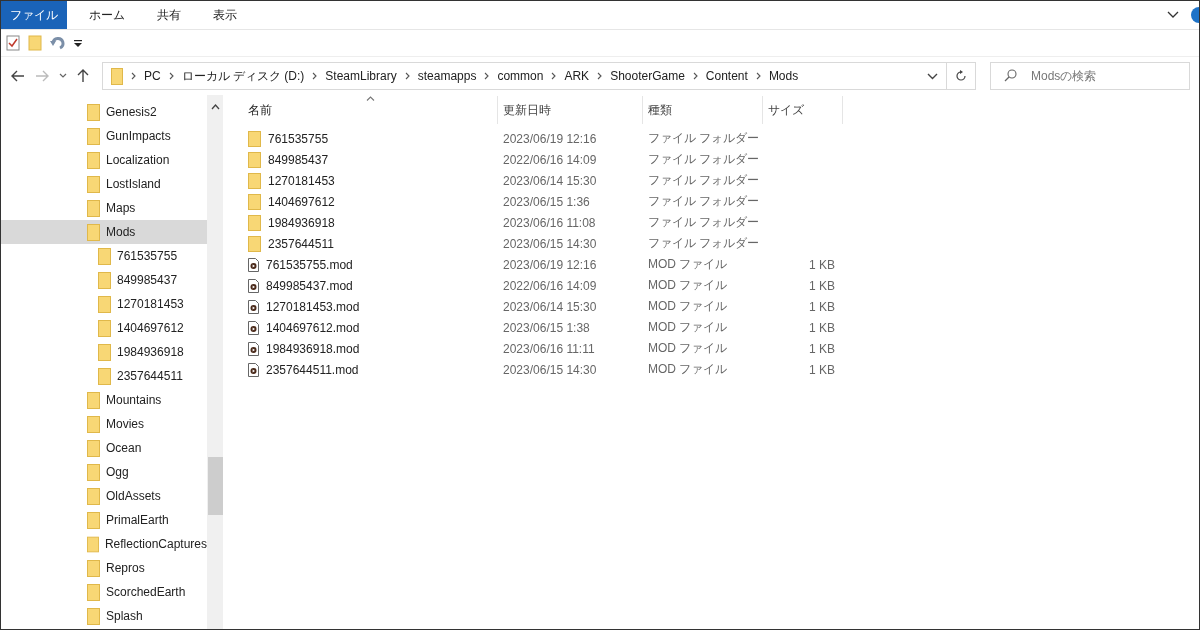 This screenshot has width=1200, height=630. What do you see at coordinates (370, 98) in the screenshot?
I see `sort-ascending-icon` at bounding box center [370, 98].